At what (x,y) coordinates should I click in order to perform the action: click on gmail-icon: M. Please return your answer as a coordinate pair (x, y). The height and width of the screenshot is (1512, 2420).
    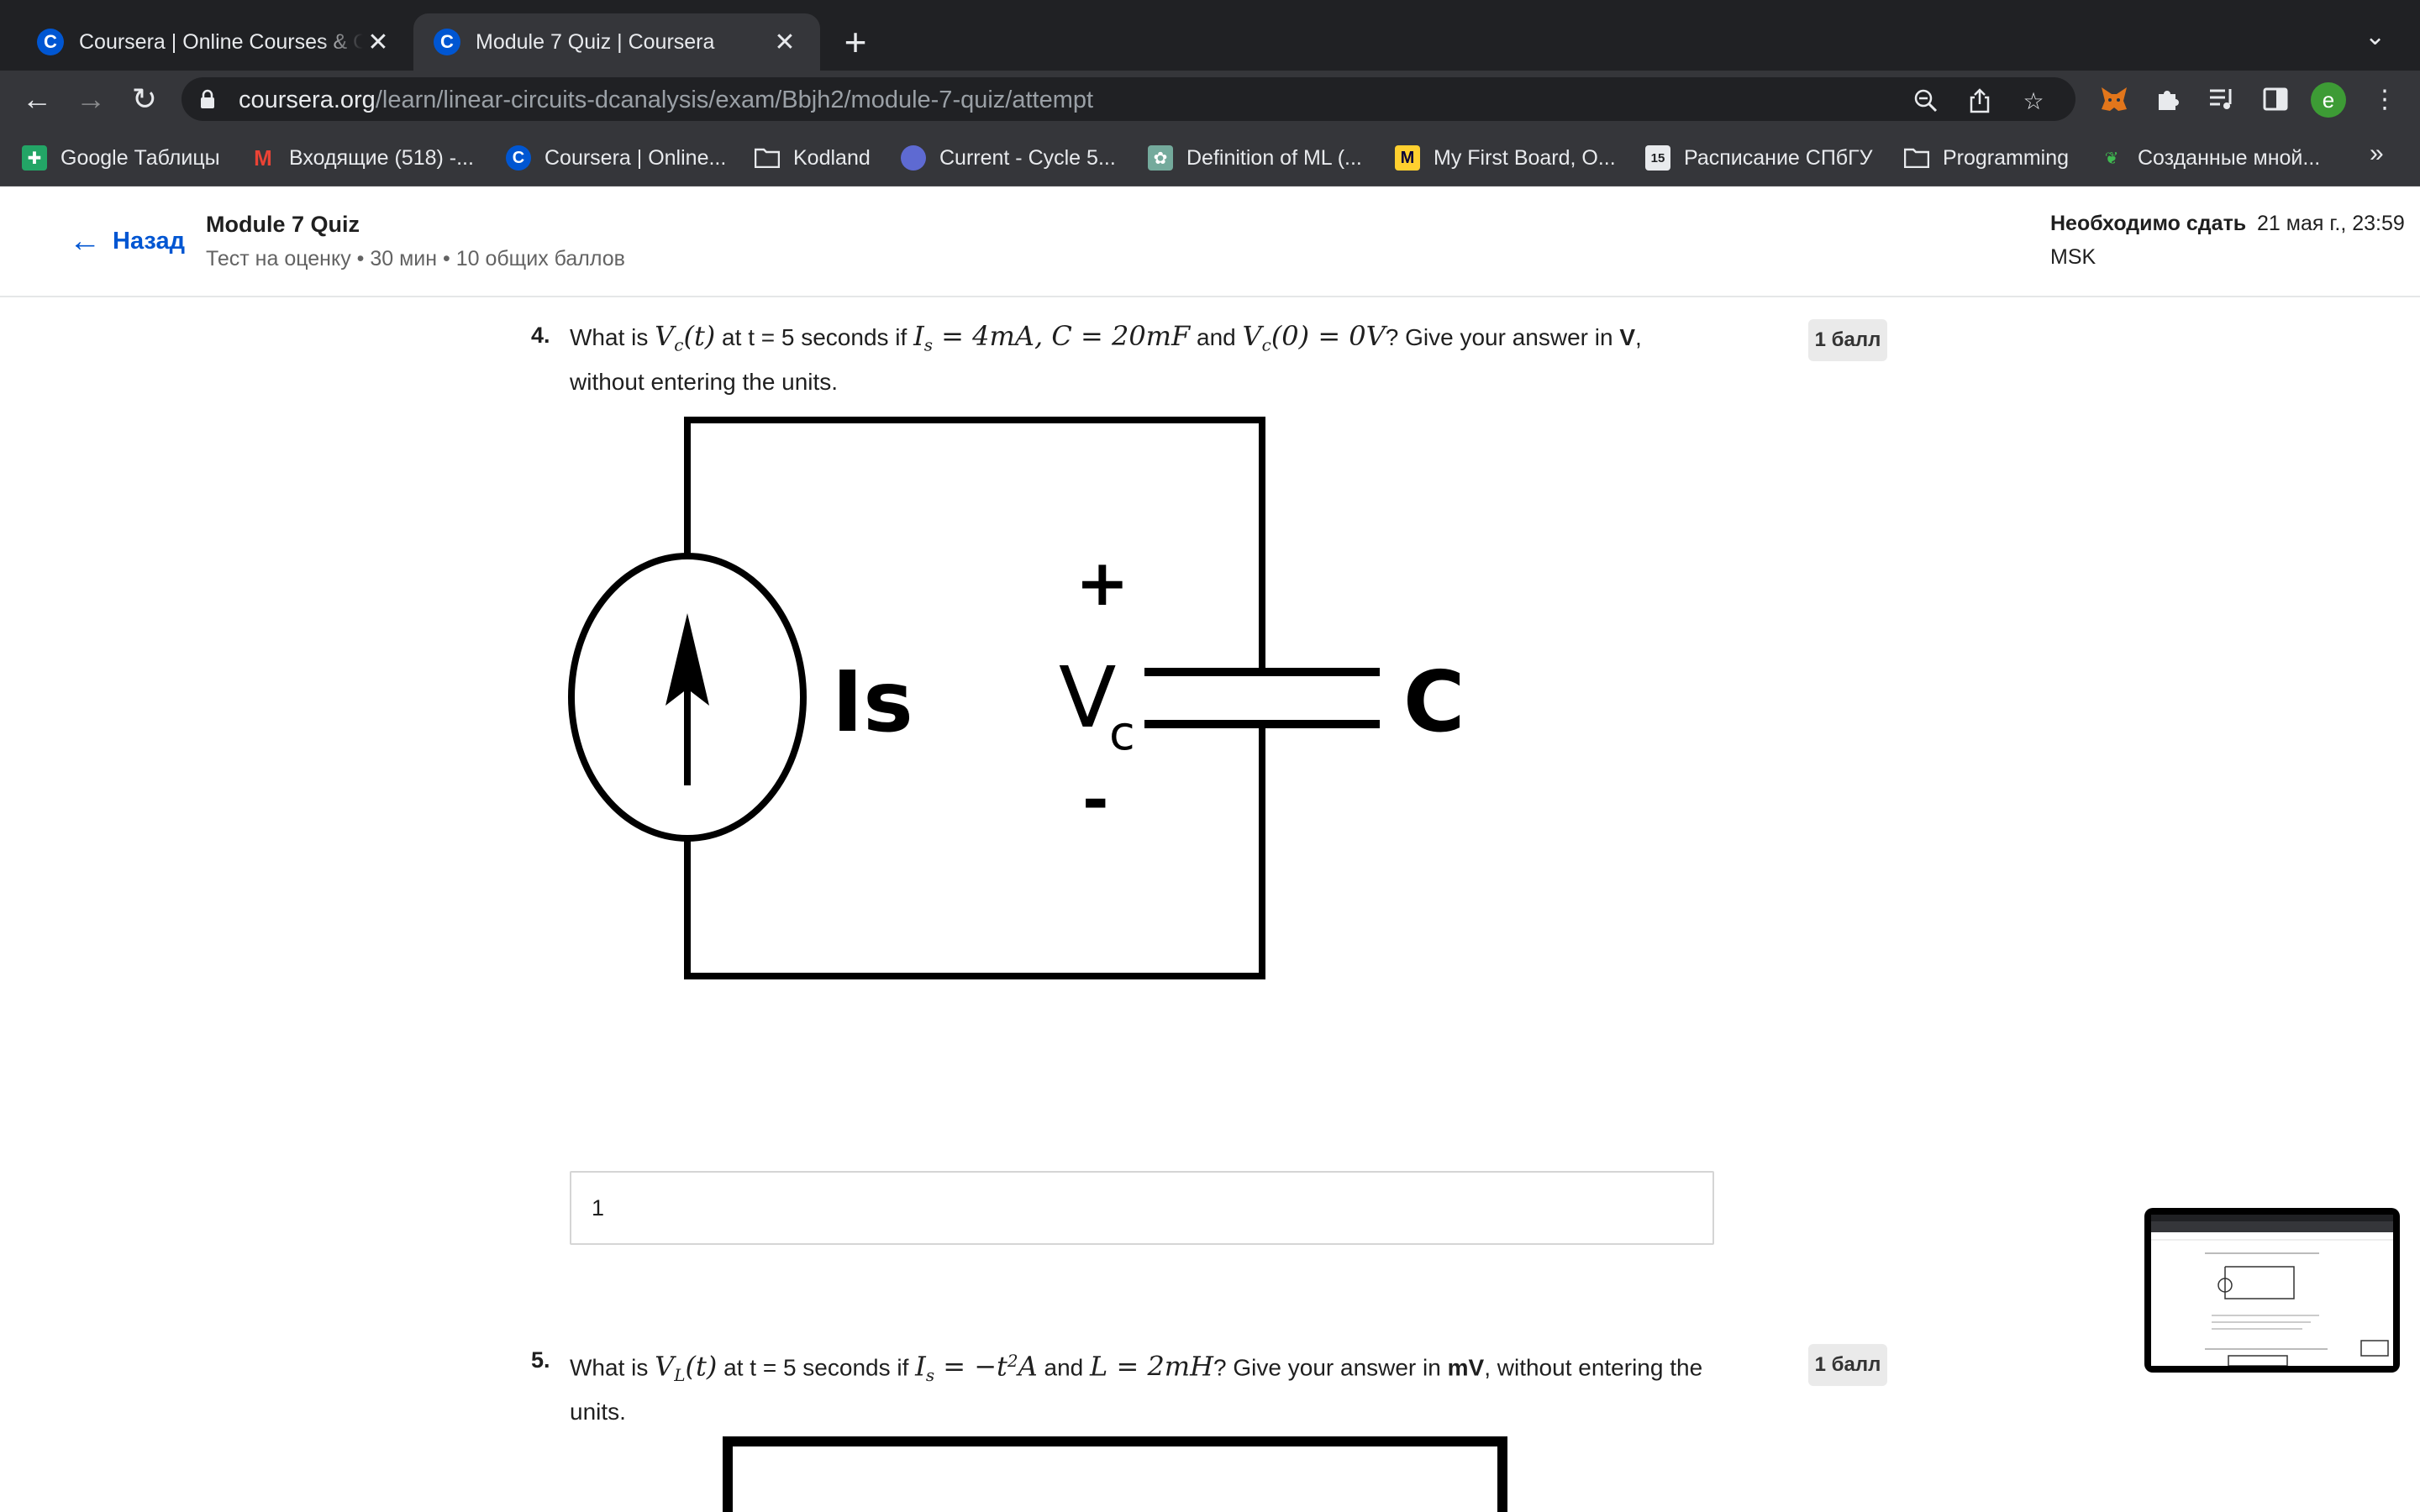
    Looking at the image, I should click on (263, 157).